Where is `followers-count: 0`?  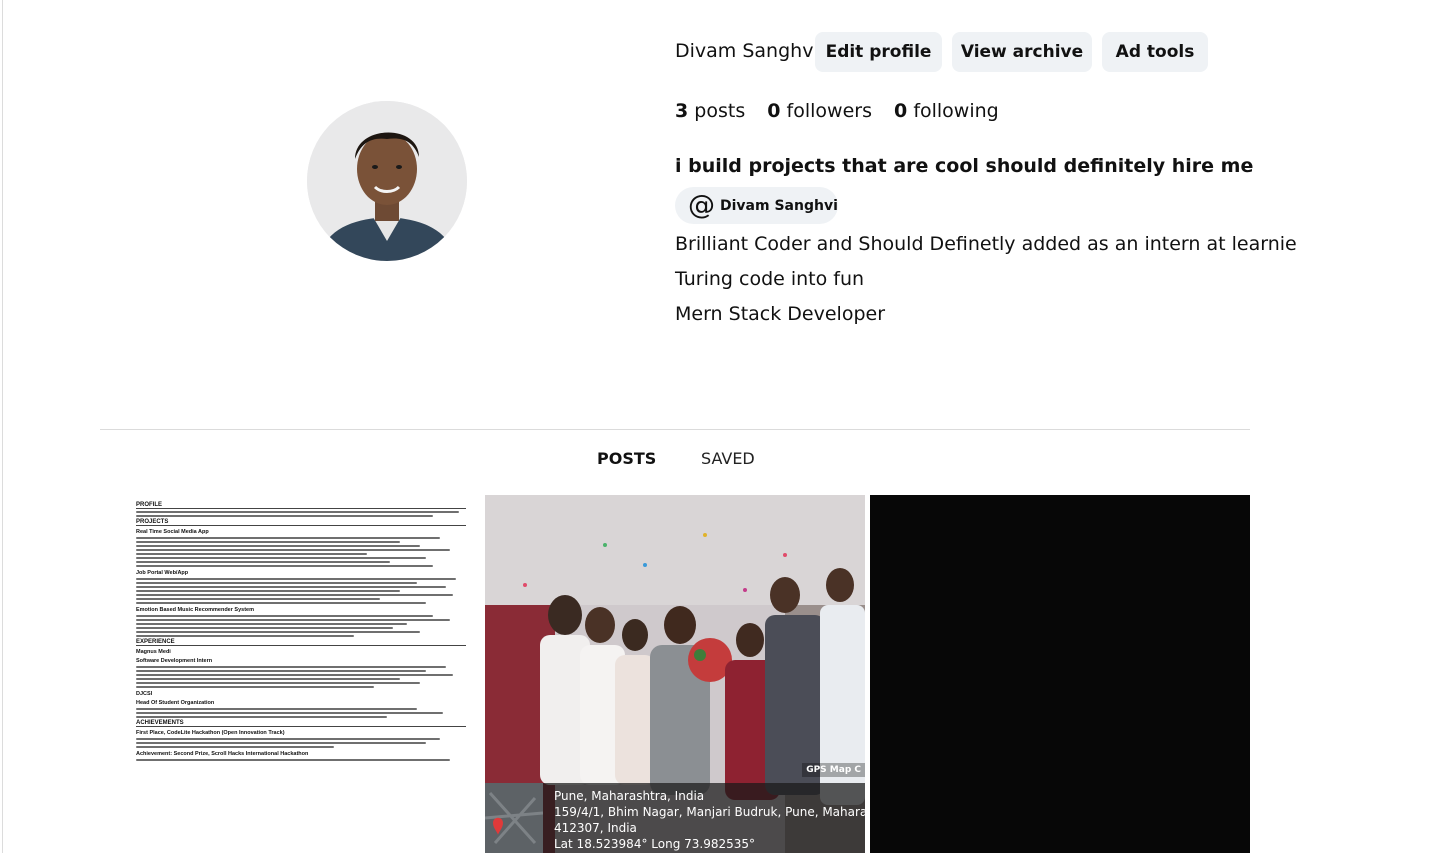 followers-count: 0 is located at coordinates (774, 111).